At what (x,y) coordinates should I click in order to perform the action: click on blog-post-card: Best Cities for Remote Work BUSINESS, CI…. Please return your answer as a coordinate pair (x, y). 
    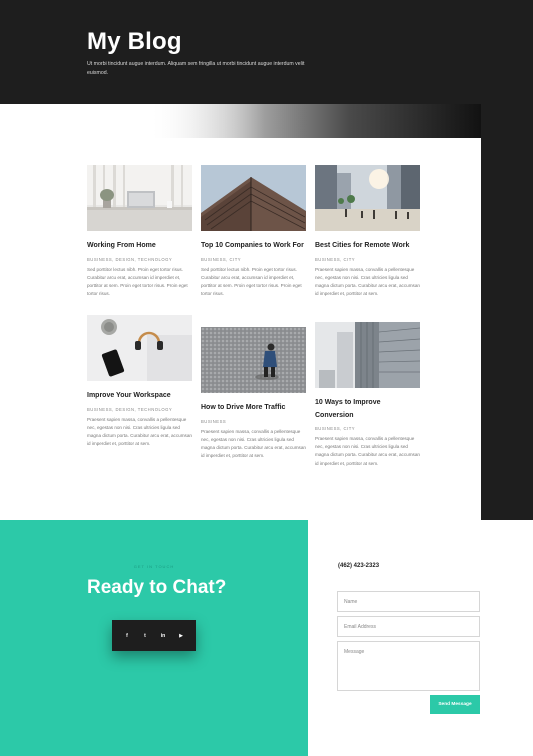
    Looking at the image, I should click on (367, 231).